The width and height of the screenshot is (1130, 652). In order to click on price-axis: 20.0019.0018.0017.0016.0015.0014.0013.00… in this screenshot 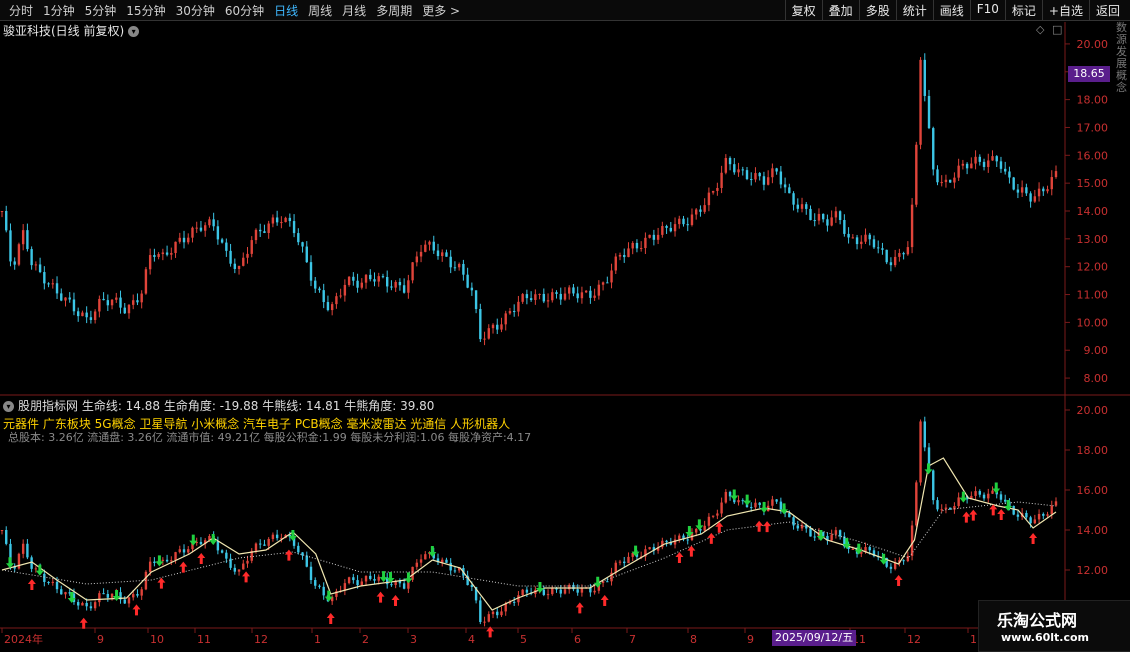, I will do `click(1086, 211)`.